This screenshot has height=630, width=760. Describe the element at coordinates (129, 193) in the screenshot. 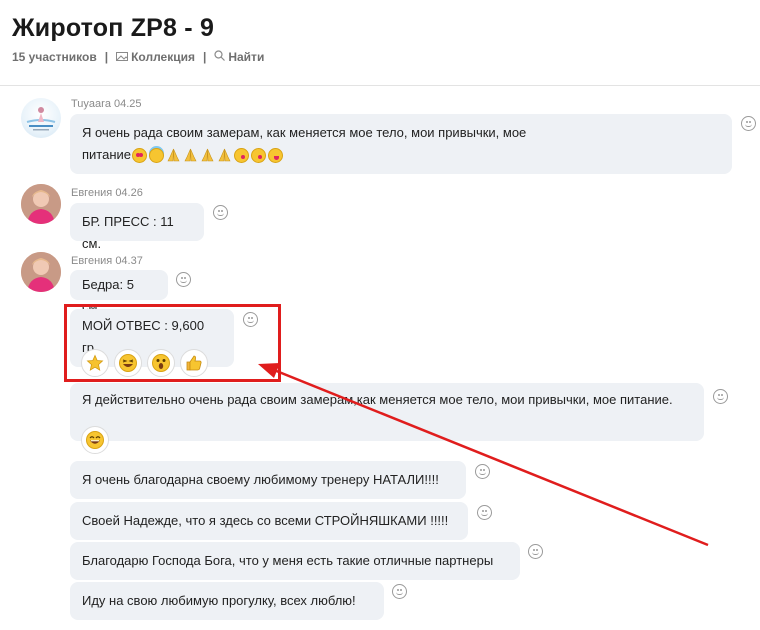

I see `message-time: 04.26` at that location.